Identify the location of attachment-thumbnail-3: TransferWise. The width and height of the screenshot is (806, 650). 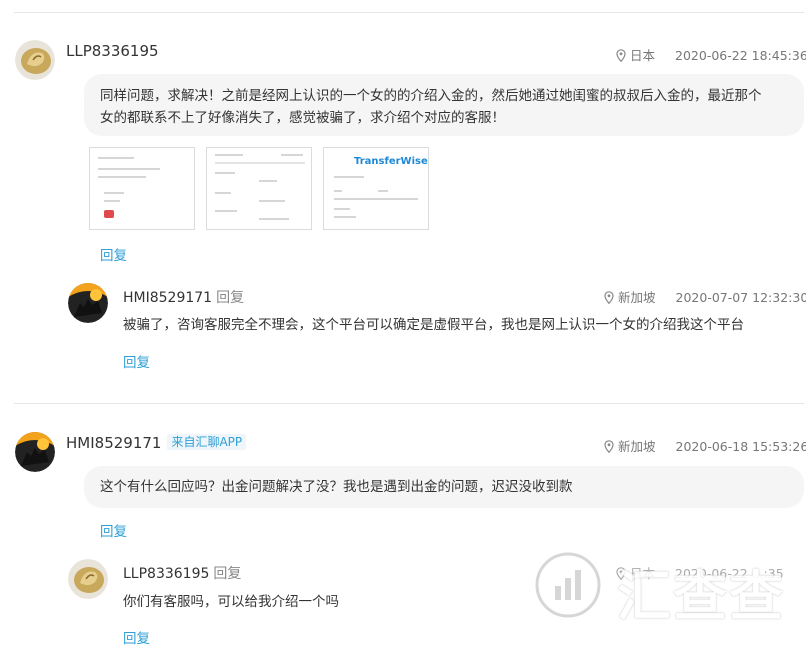
(376, 188).